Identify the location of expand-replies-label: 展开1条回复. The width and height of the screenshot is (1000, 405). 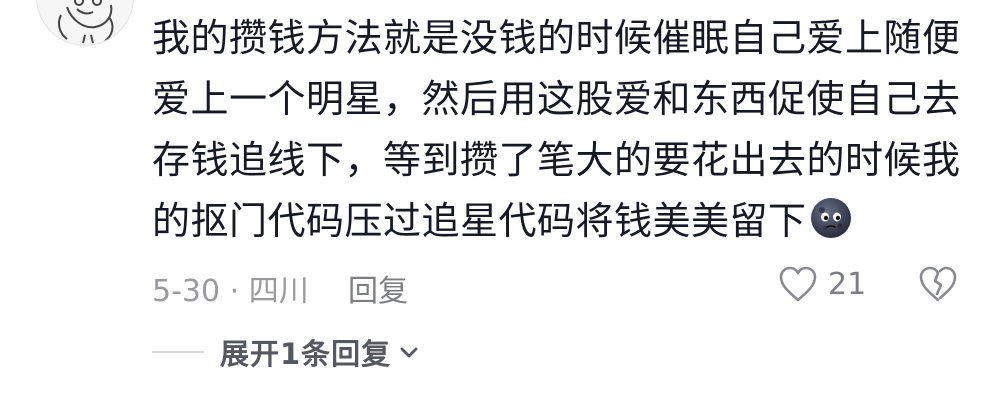
(306, 354).